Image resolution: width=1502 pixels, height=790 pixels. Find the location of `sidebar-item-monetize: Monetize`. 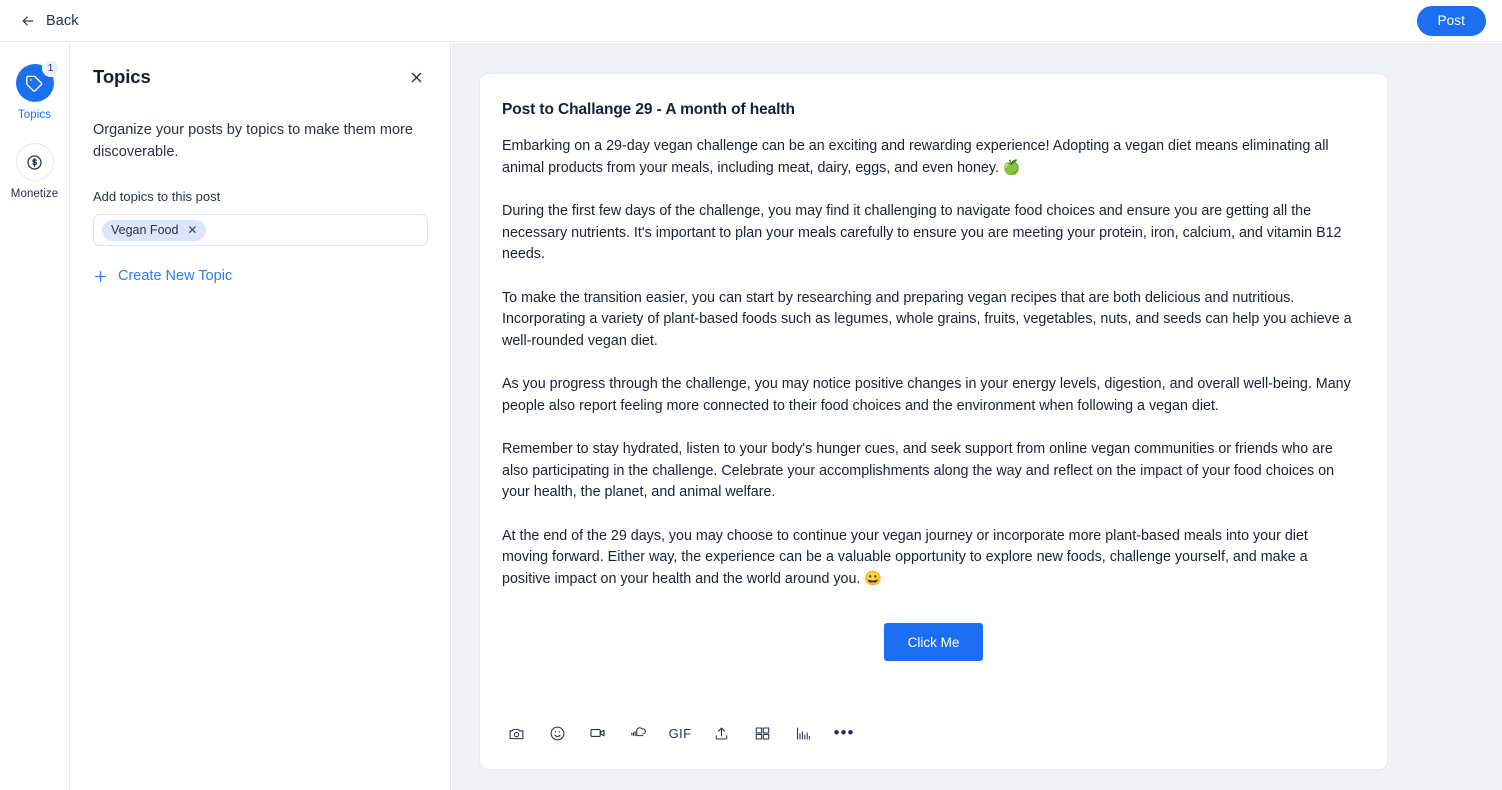

sidebar-item-monetize: Monetize is located at coordinates (35, 171).